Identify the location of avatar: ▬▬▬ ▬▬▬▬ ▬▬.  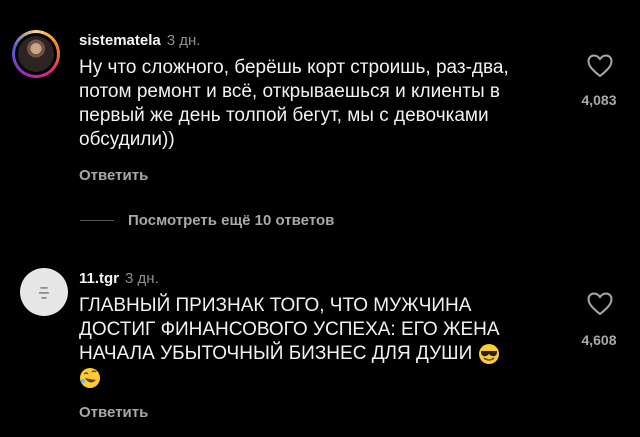
(44, 292).